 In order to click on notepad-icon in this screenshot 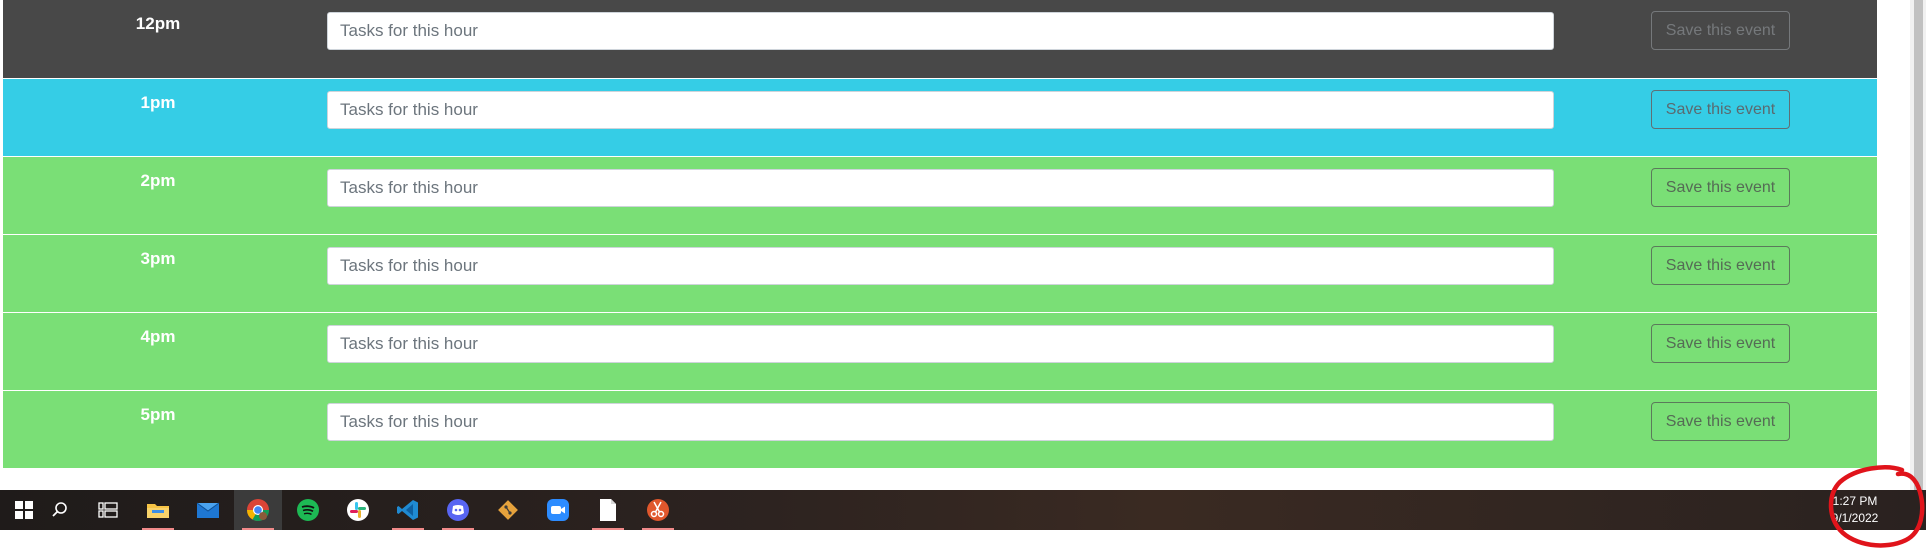, I will do `click(608, 510)`.